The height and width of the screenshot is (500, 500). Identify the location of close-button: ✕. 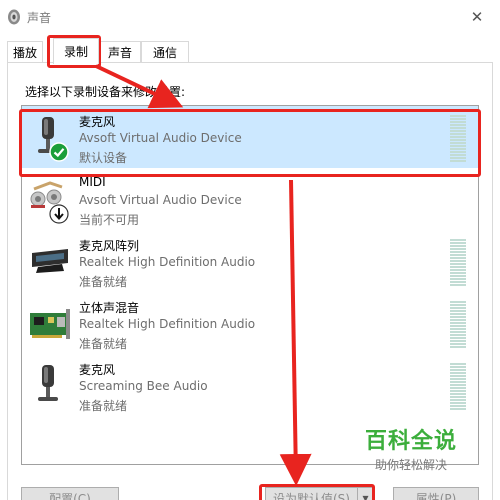
(477, 16).